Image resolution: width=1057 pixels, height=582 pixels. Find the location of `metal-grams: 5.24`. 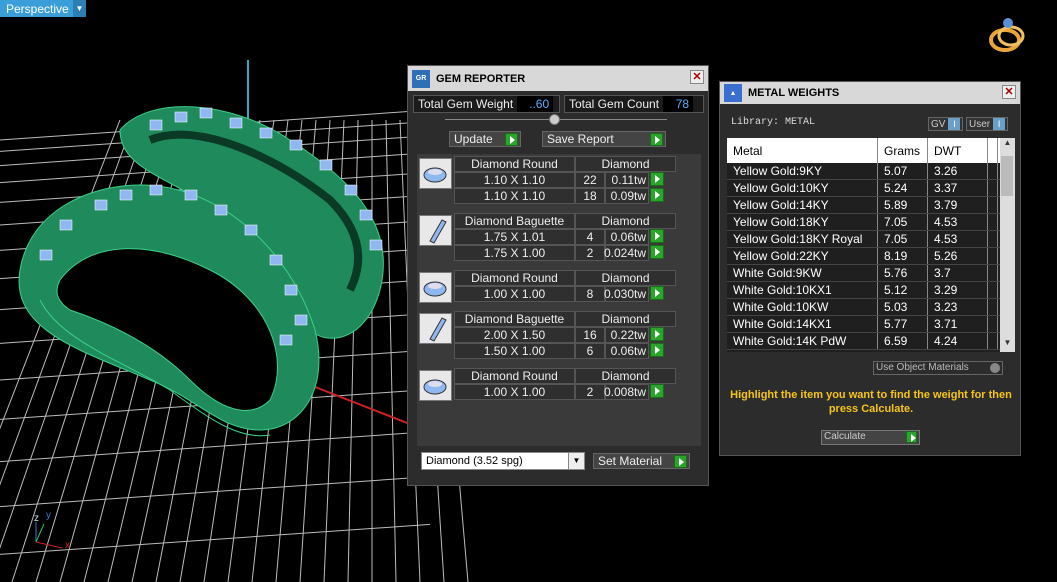

metal-grams: 5.24 is located at coordinates (903, 188).